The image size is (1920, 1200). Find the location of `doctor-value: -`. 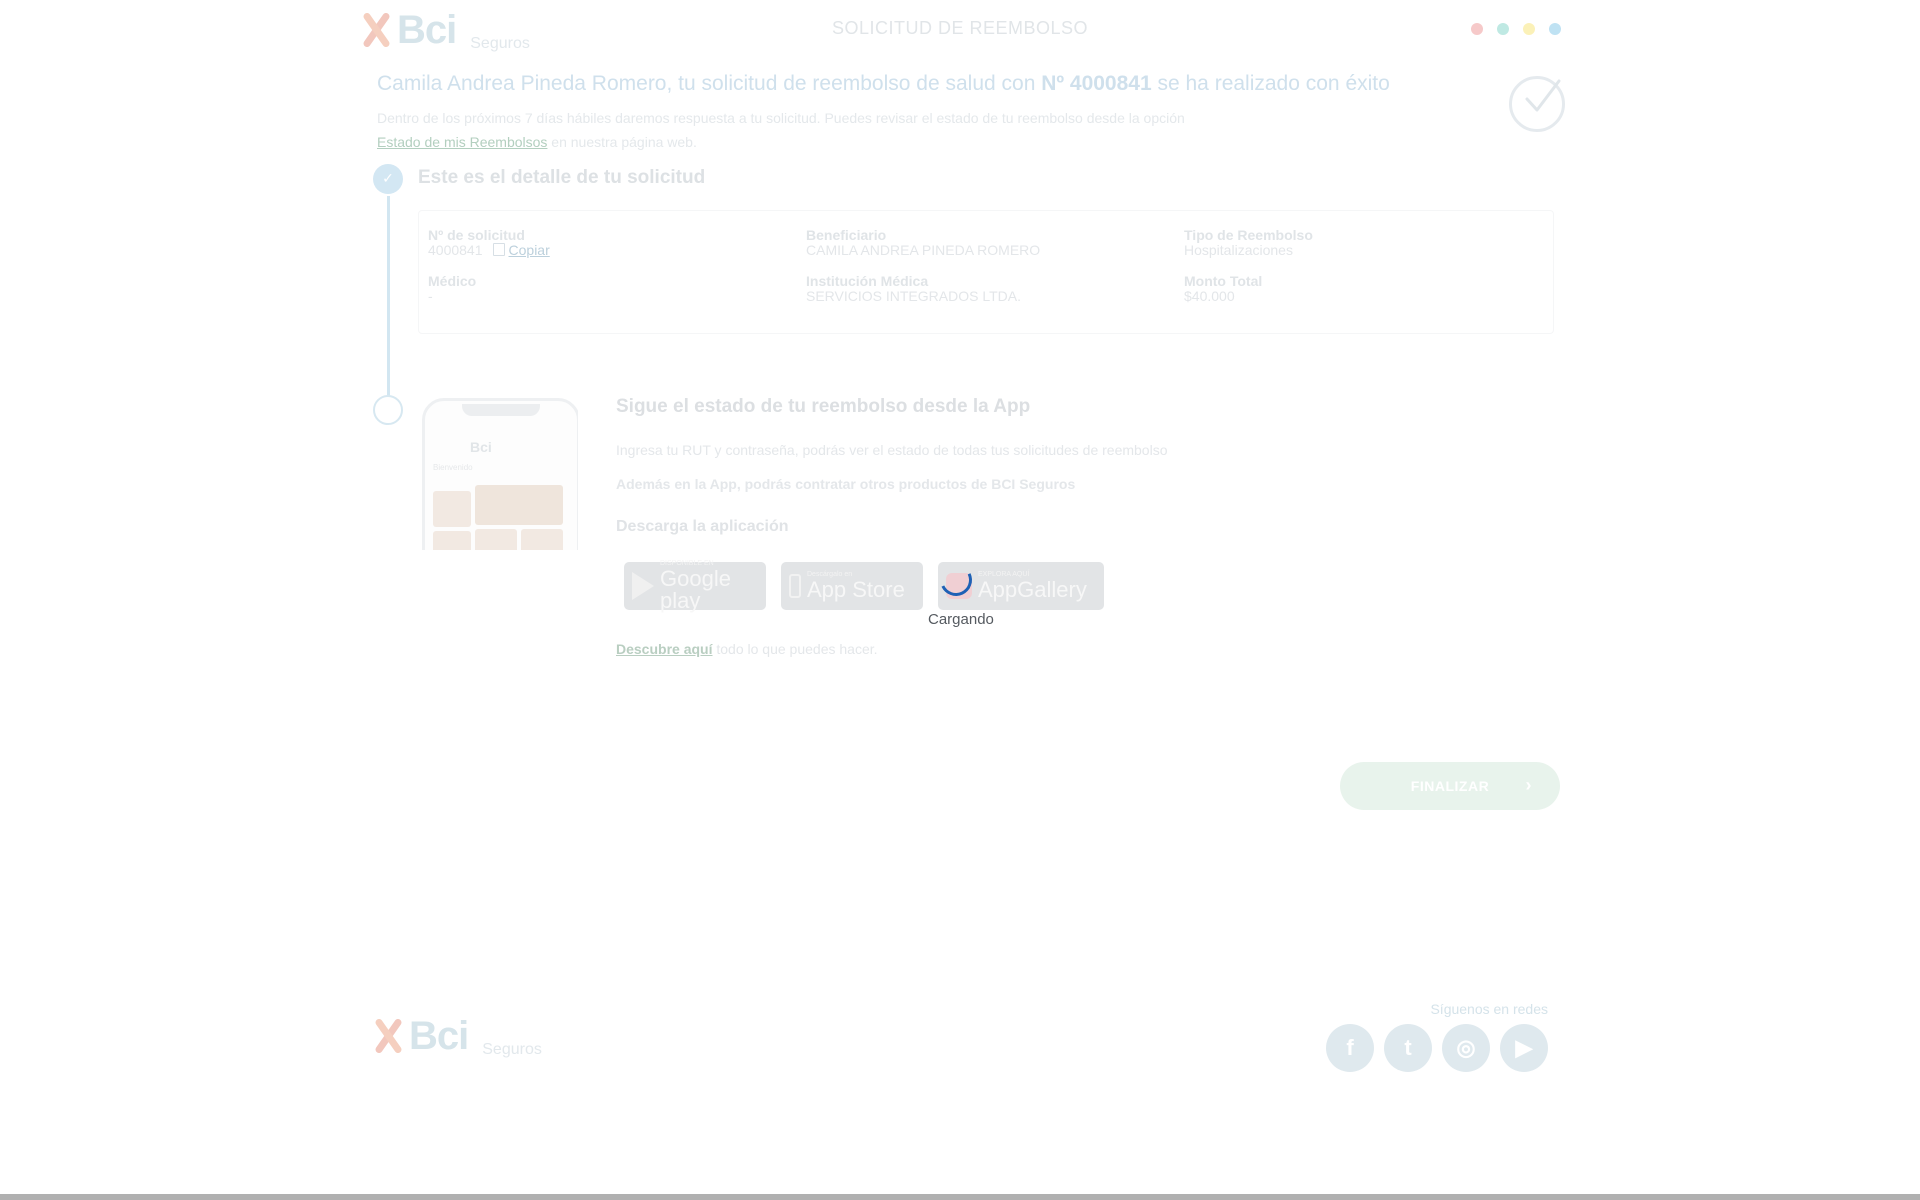

doctor-value: - is located at coordinates (430, 296).